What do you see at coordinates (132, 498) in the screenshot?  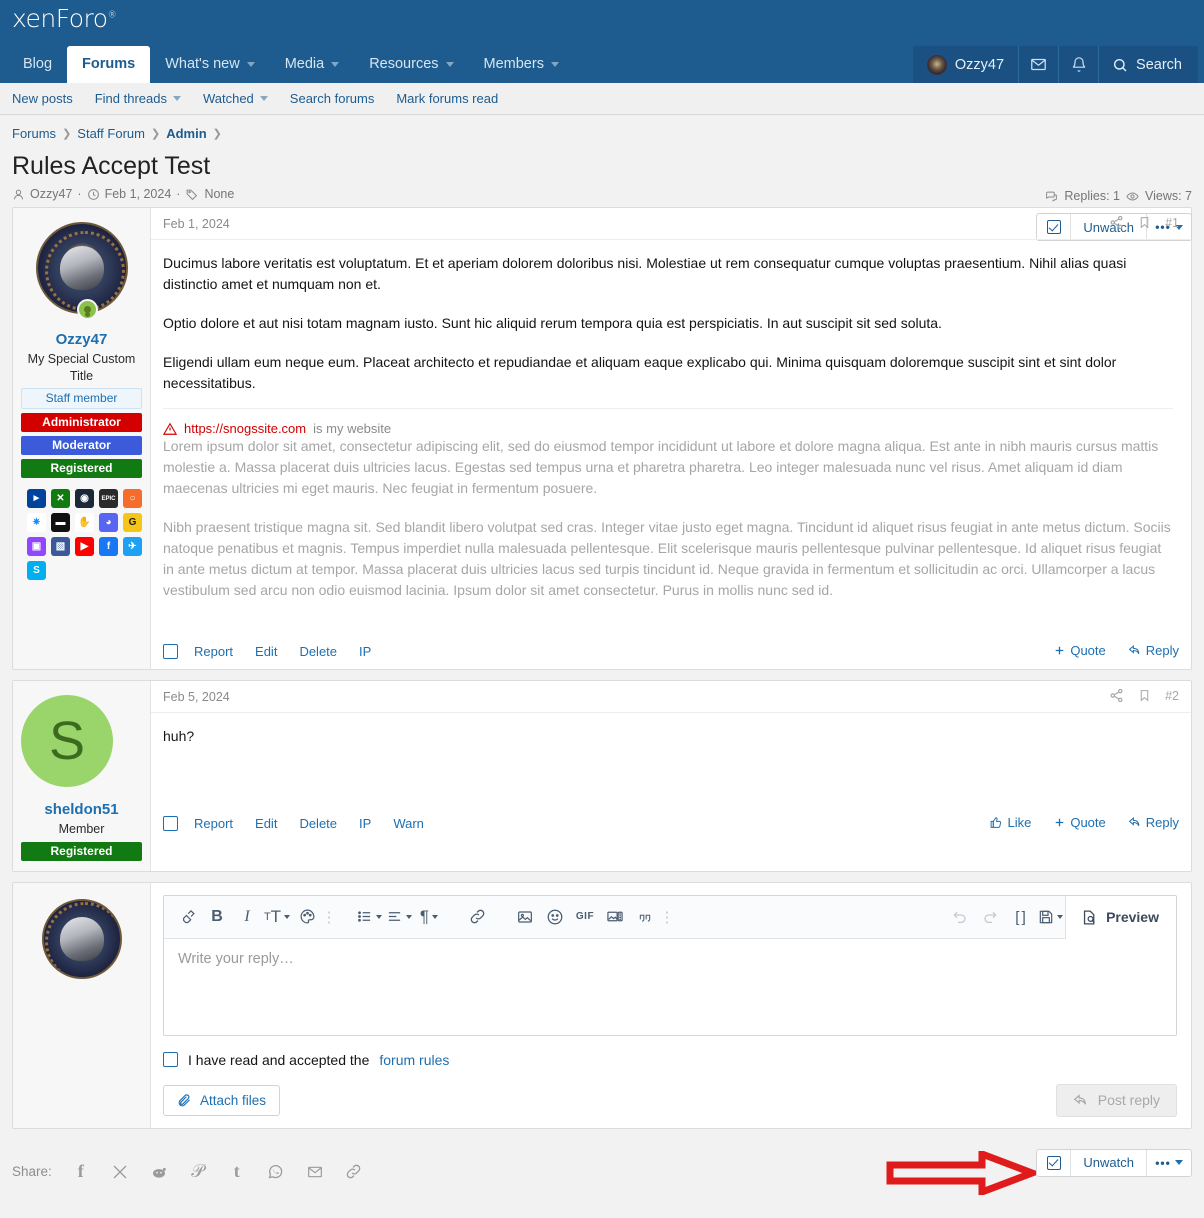 I see `origin-icon: ○` at bounding box center [132, 498].